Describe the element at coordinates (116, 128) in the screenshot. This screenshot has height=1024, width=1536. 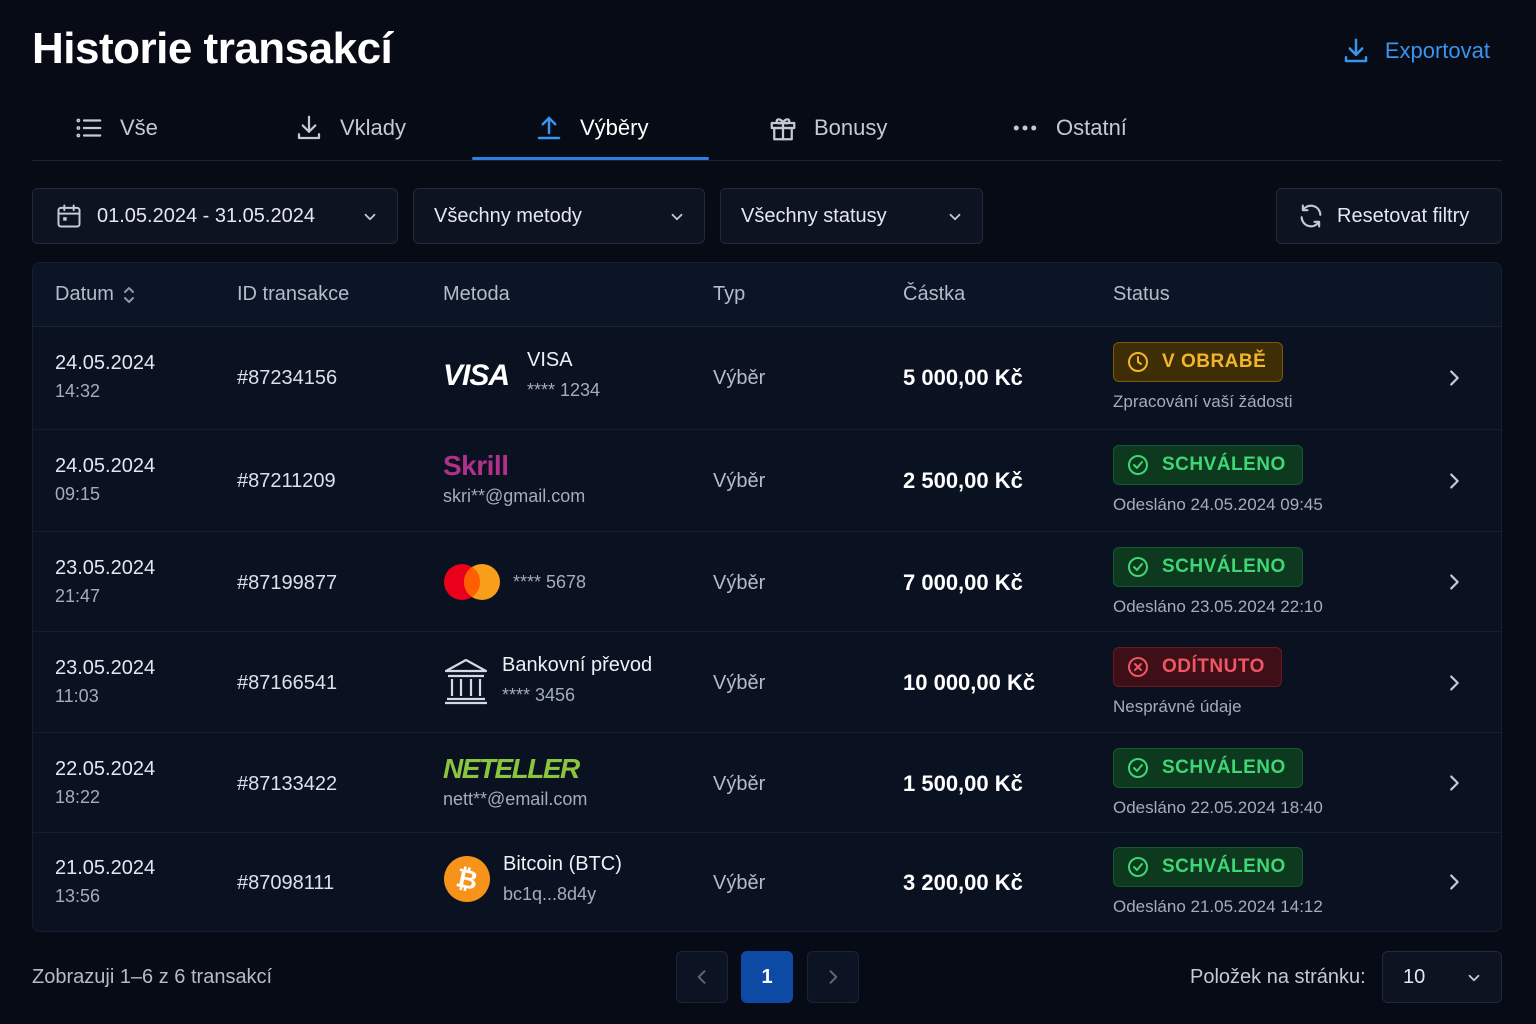
I see `tab-all: Vše` at that location.